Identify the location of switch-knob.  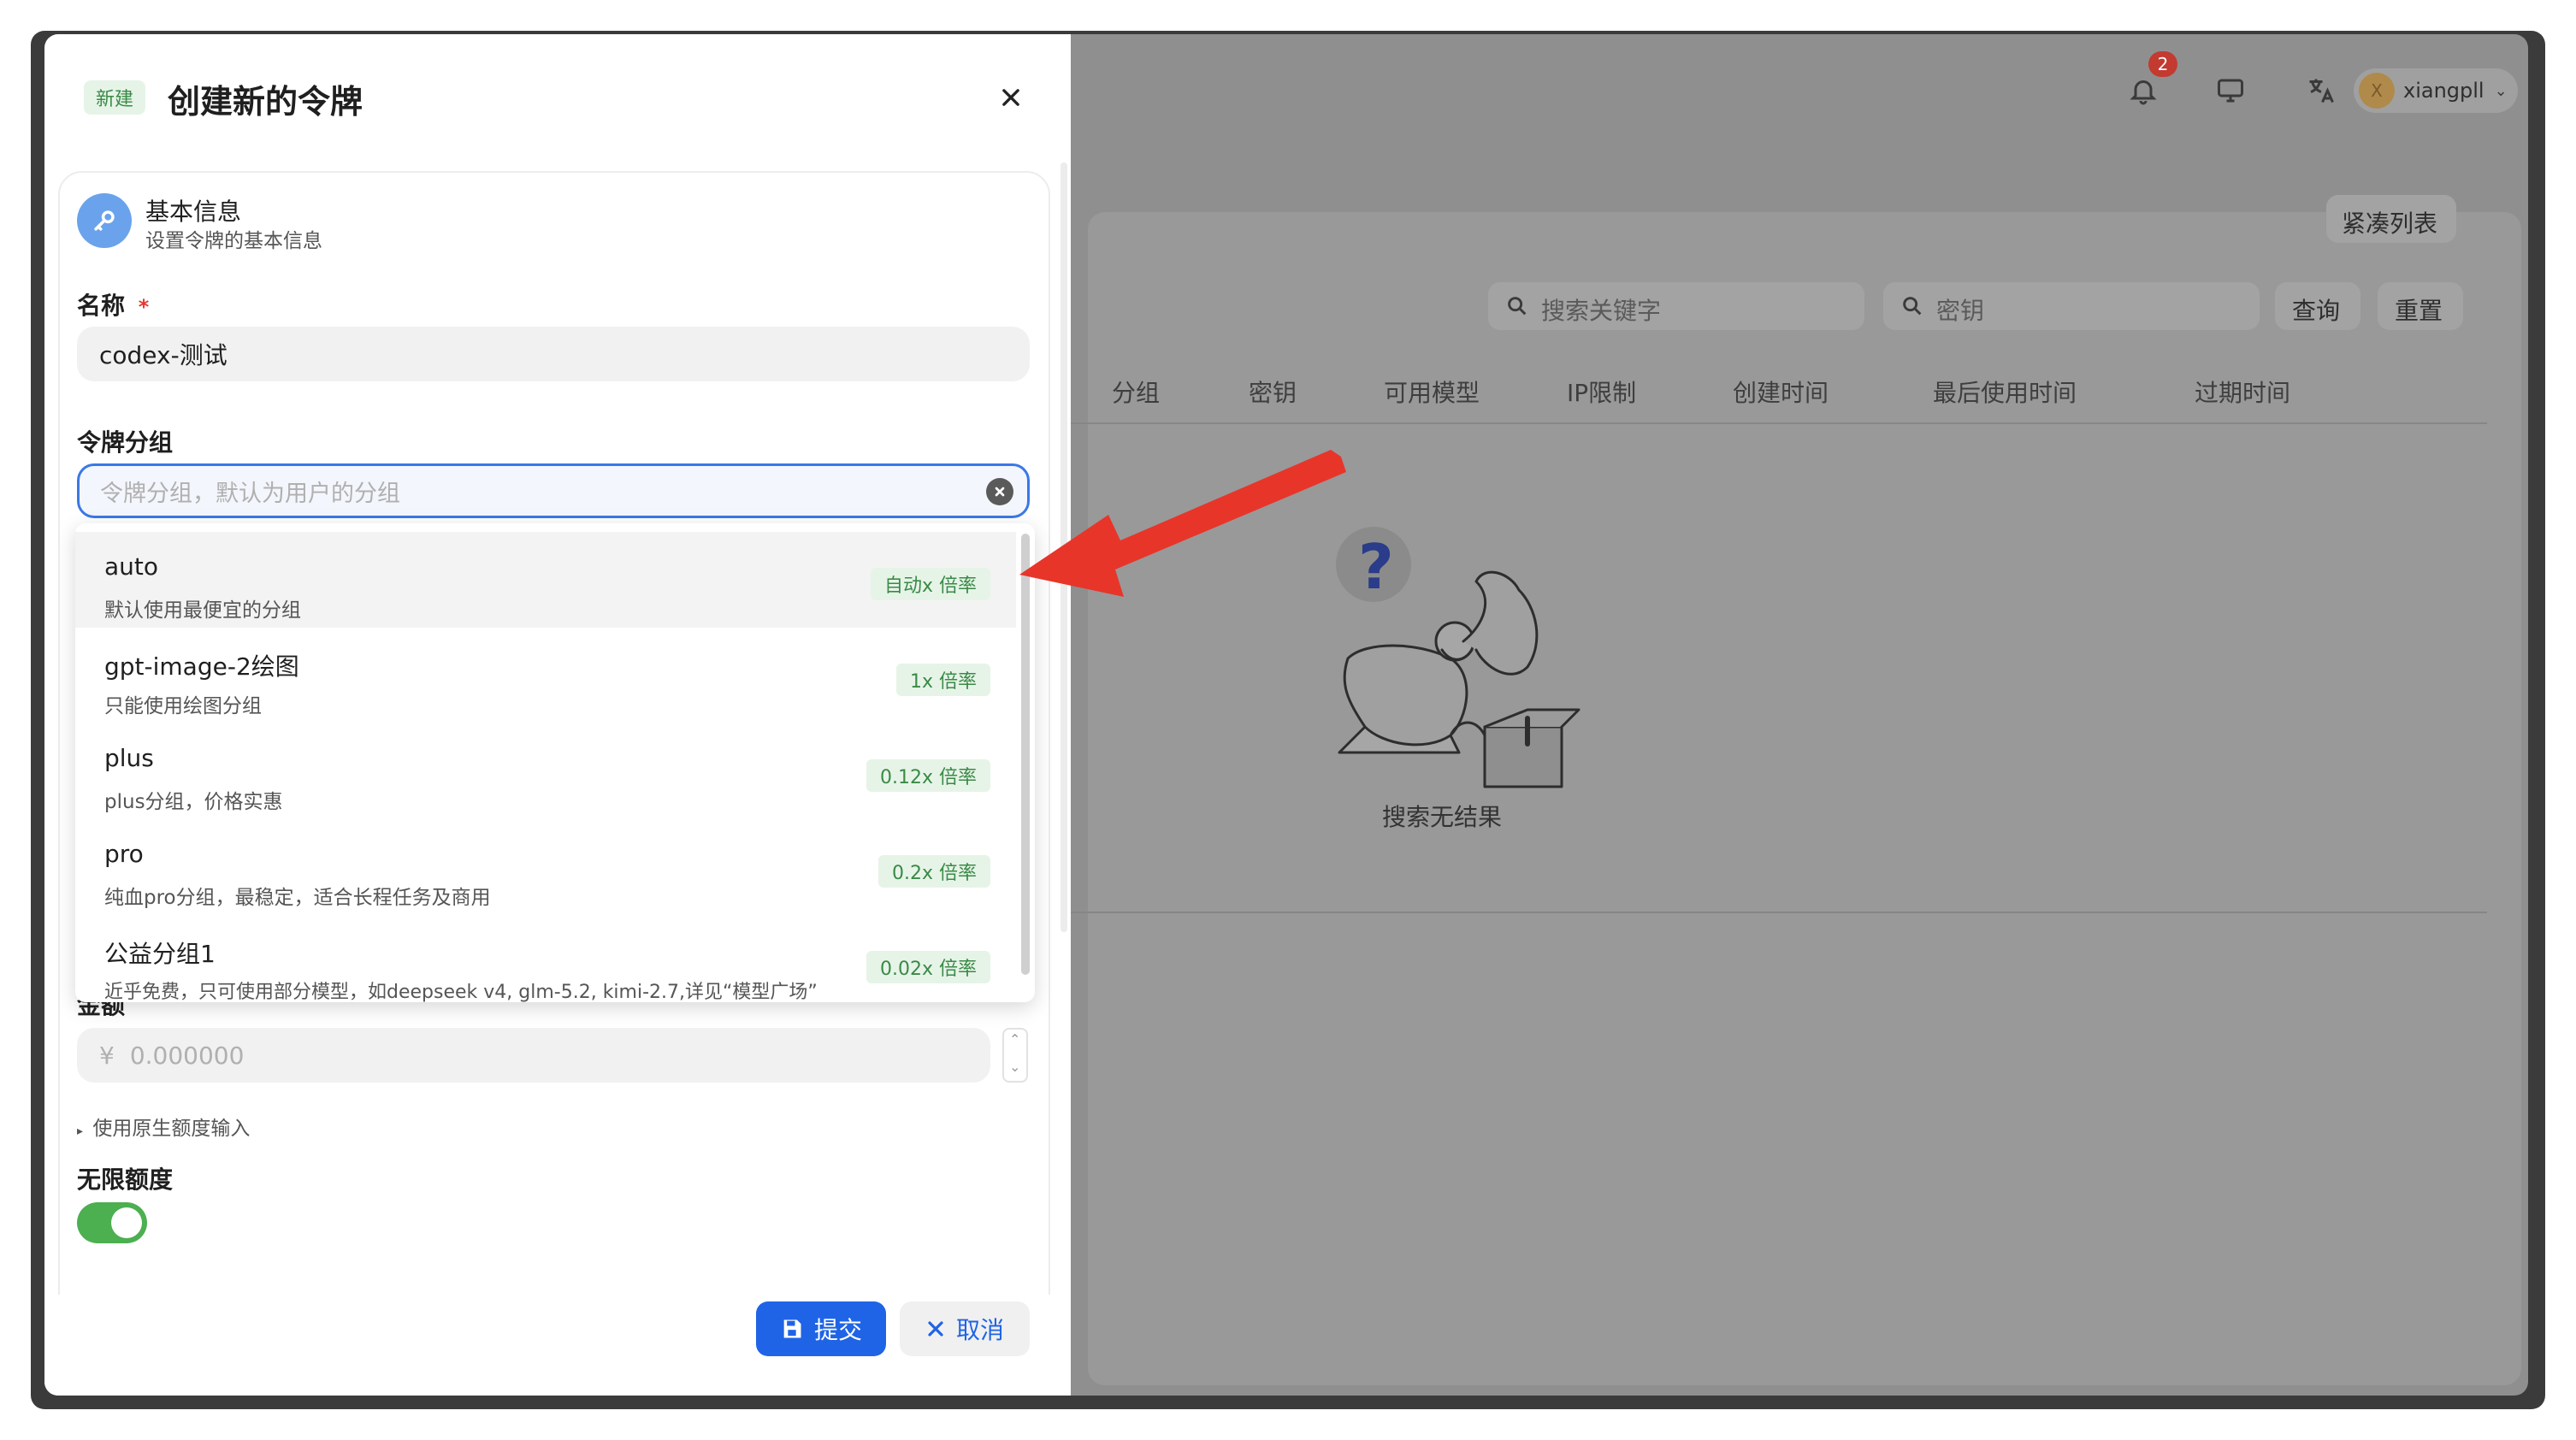
(126, 1222).